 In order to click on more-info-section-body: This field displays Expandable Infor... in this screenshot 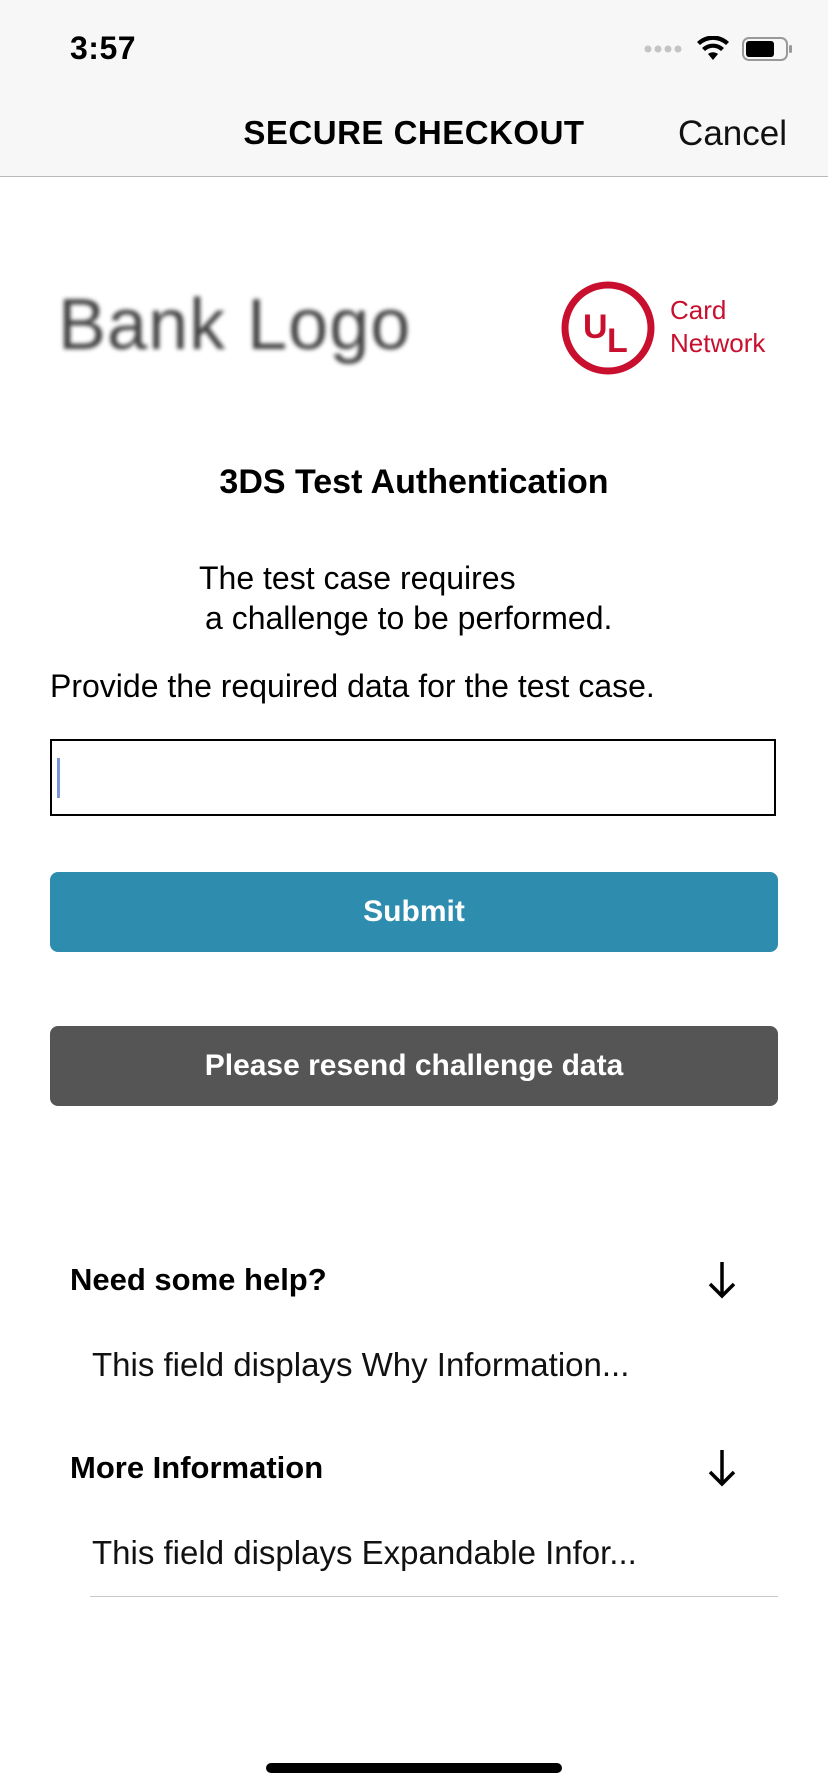, I will do `click(364, 1552)`.